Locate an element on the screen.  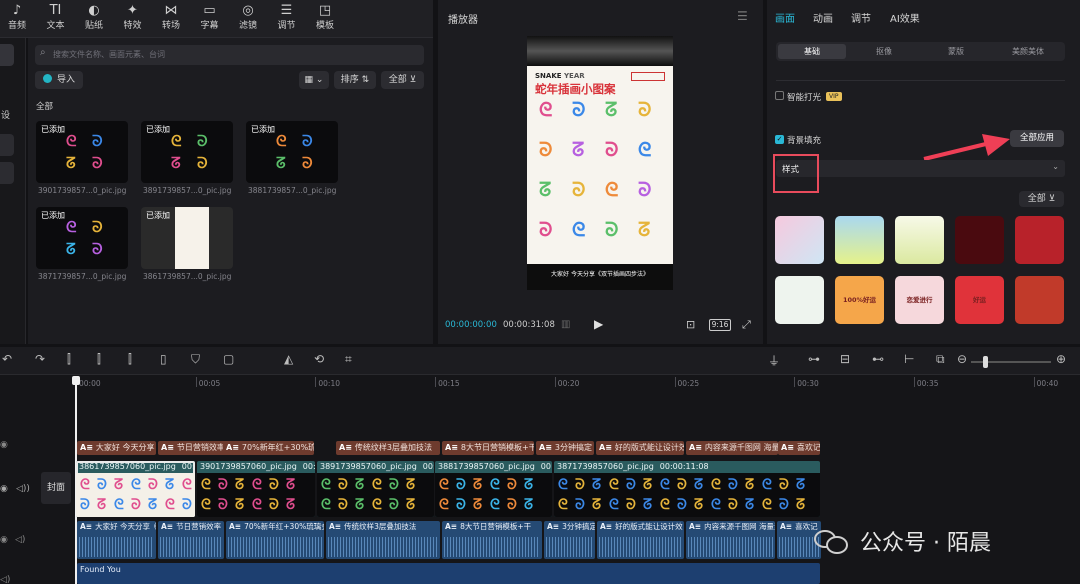
audio-clip: A≡70%新年红+30%琉璃金 吸睛率 is located at coordinates (275, 540).